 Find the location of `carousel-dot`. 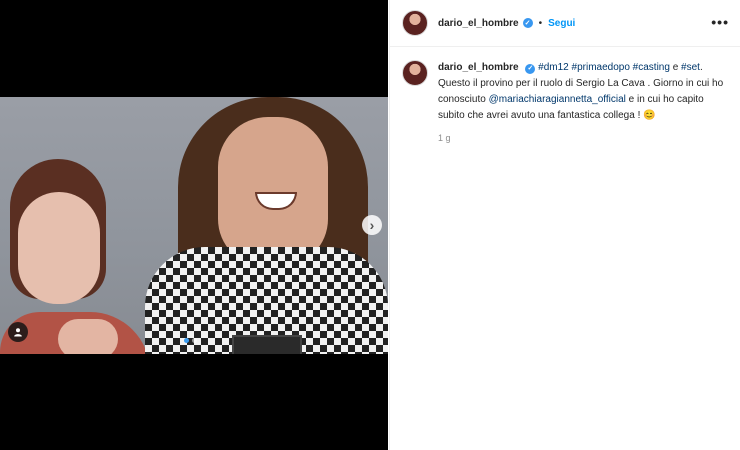

carousel-dot is located at coordinates (194, 340).